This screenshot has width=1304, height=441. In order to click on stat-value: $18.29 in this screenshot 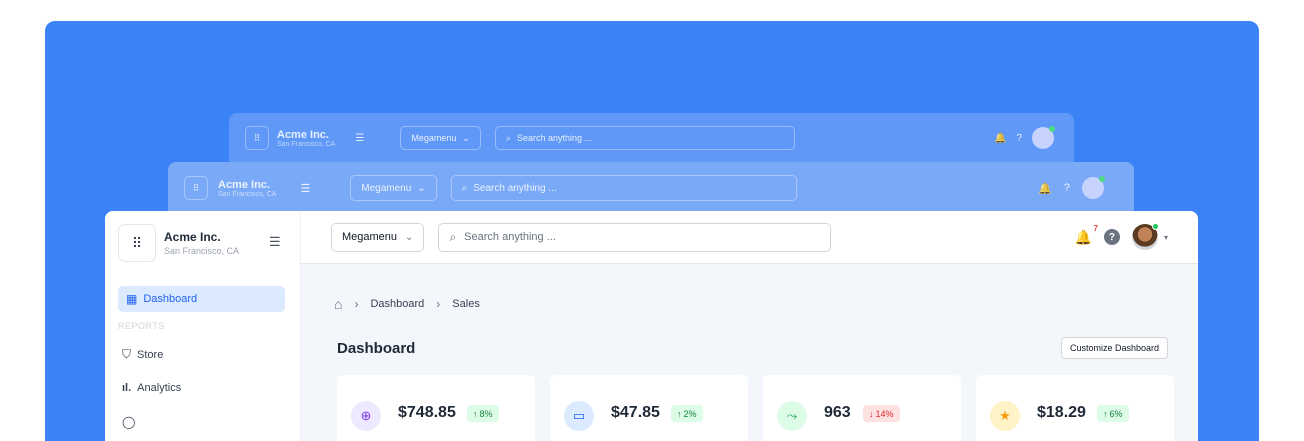, I will do `click(1061, 412)`.